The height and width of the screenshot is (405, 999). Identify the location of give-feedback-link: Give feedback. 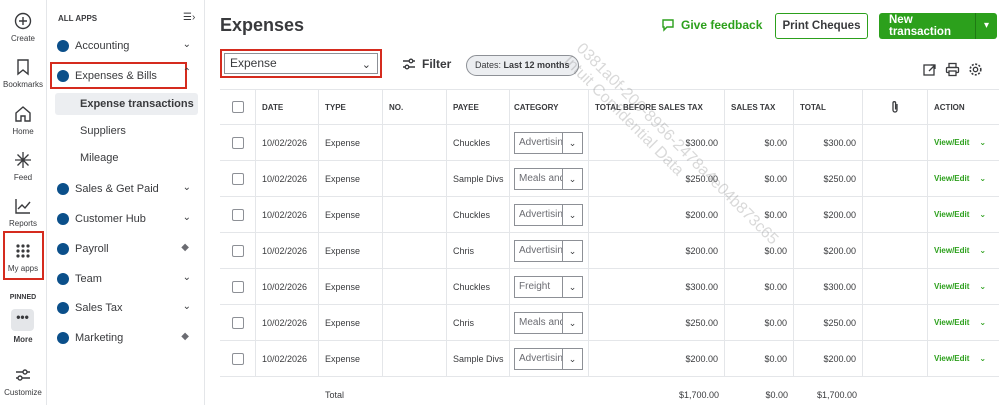
(711, 25).